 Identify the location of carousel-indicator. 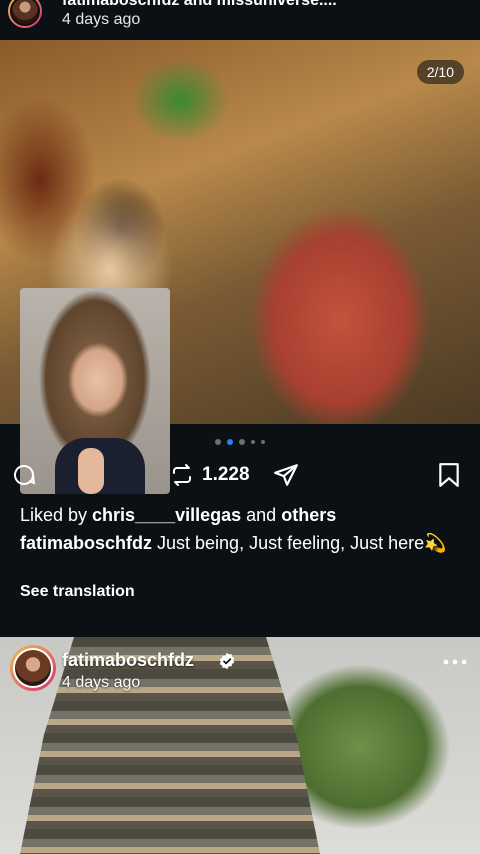
(240, 442).